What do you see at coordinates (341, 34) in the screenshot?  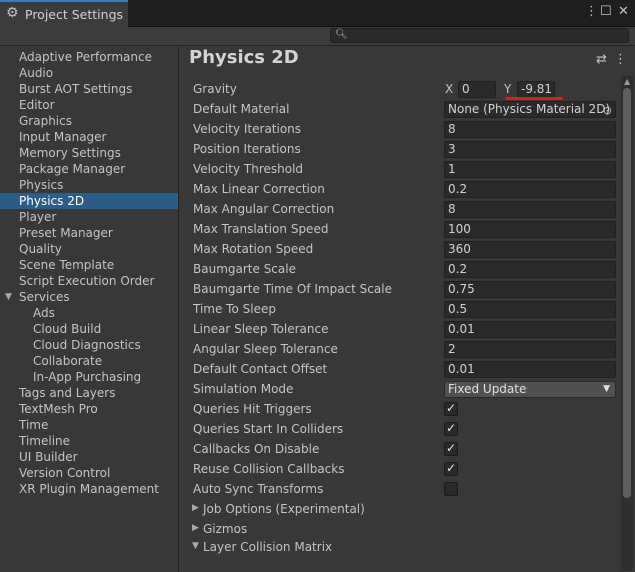 I see `search-icon: 🔍︎` at bounding box center [341, 34].